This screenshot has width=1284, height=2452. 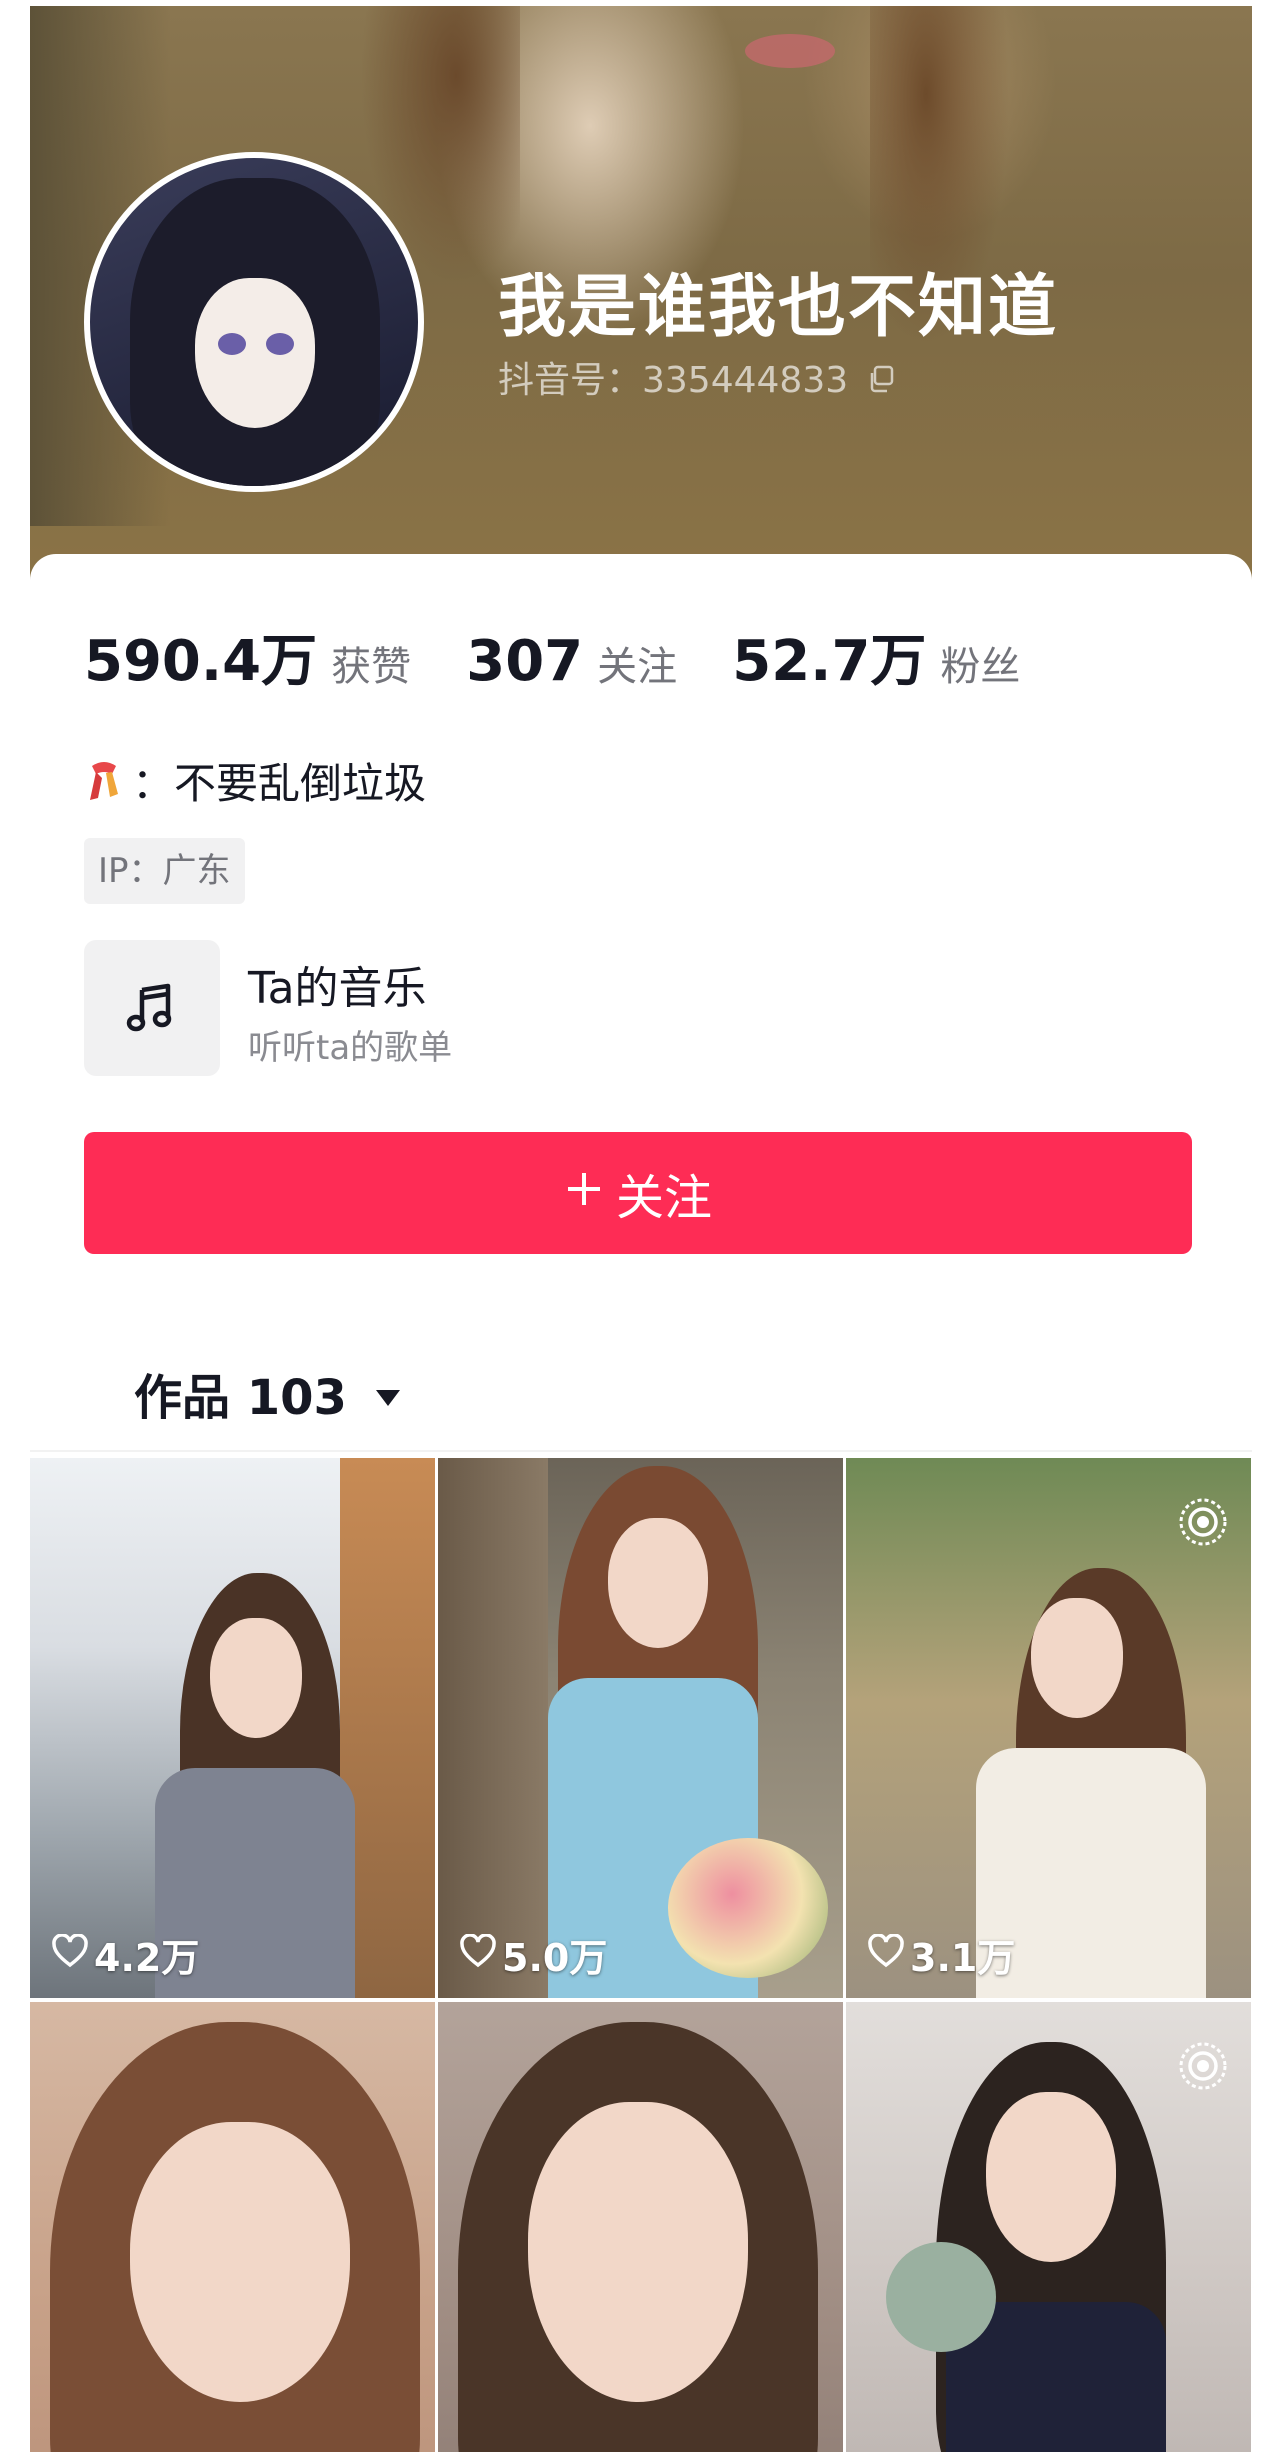 I want to click on follow-button: 关注, so click(x=638, y=1193).